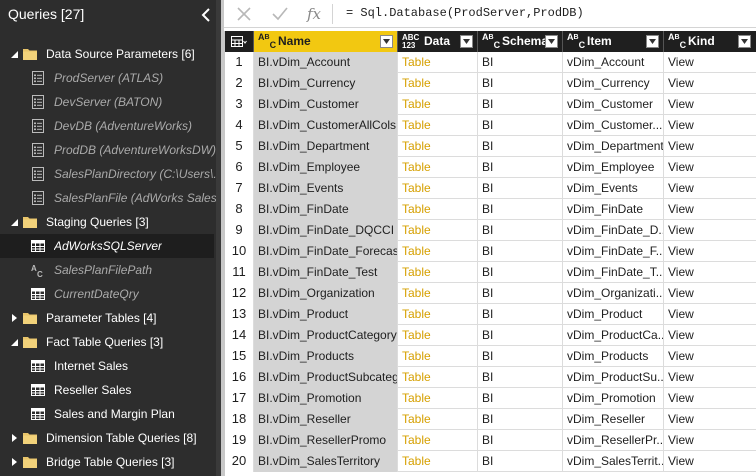 This screenshot has width=756, height=476. What do you see at coordinates (110, 270) in the screenshot?
I see `query-item: A C SalesPlanFilePath` at bounding box center [110, 270].